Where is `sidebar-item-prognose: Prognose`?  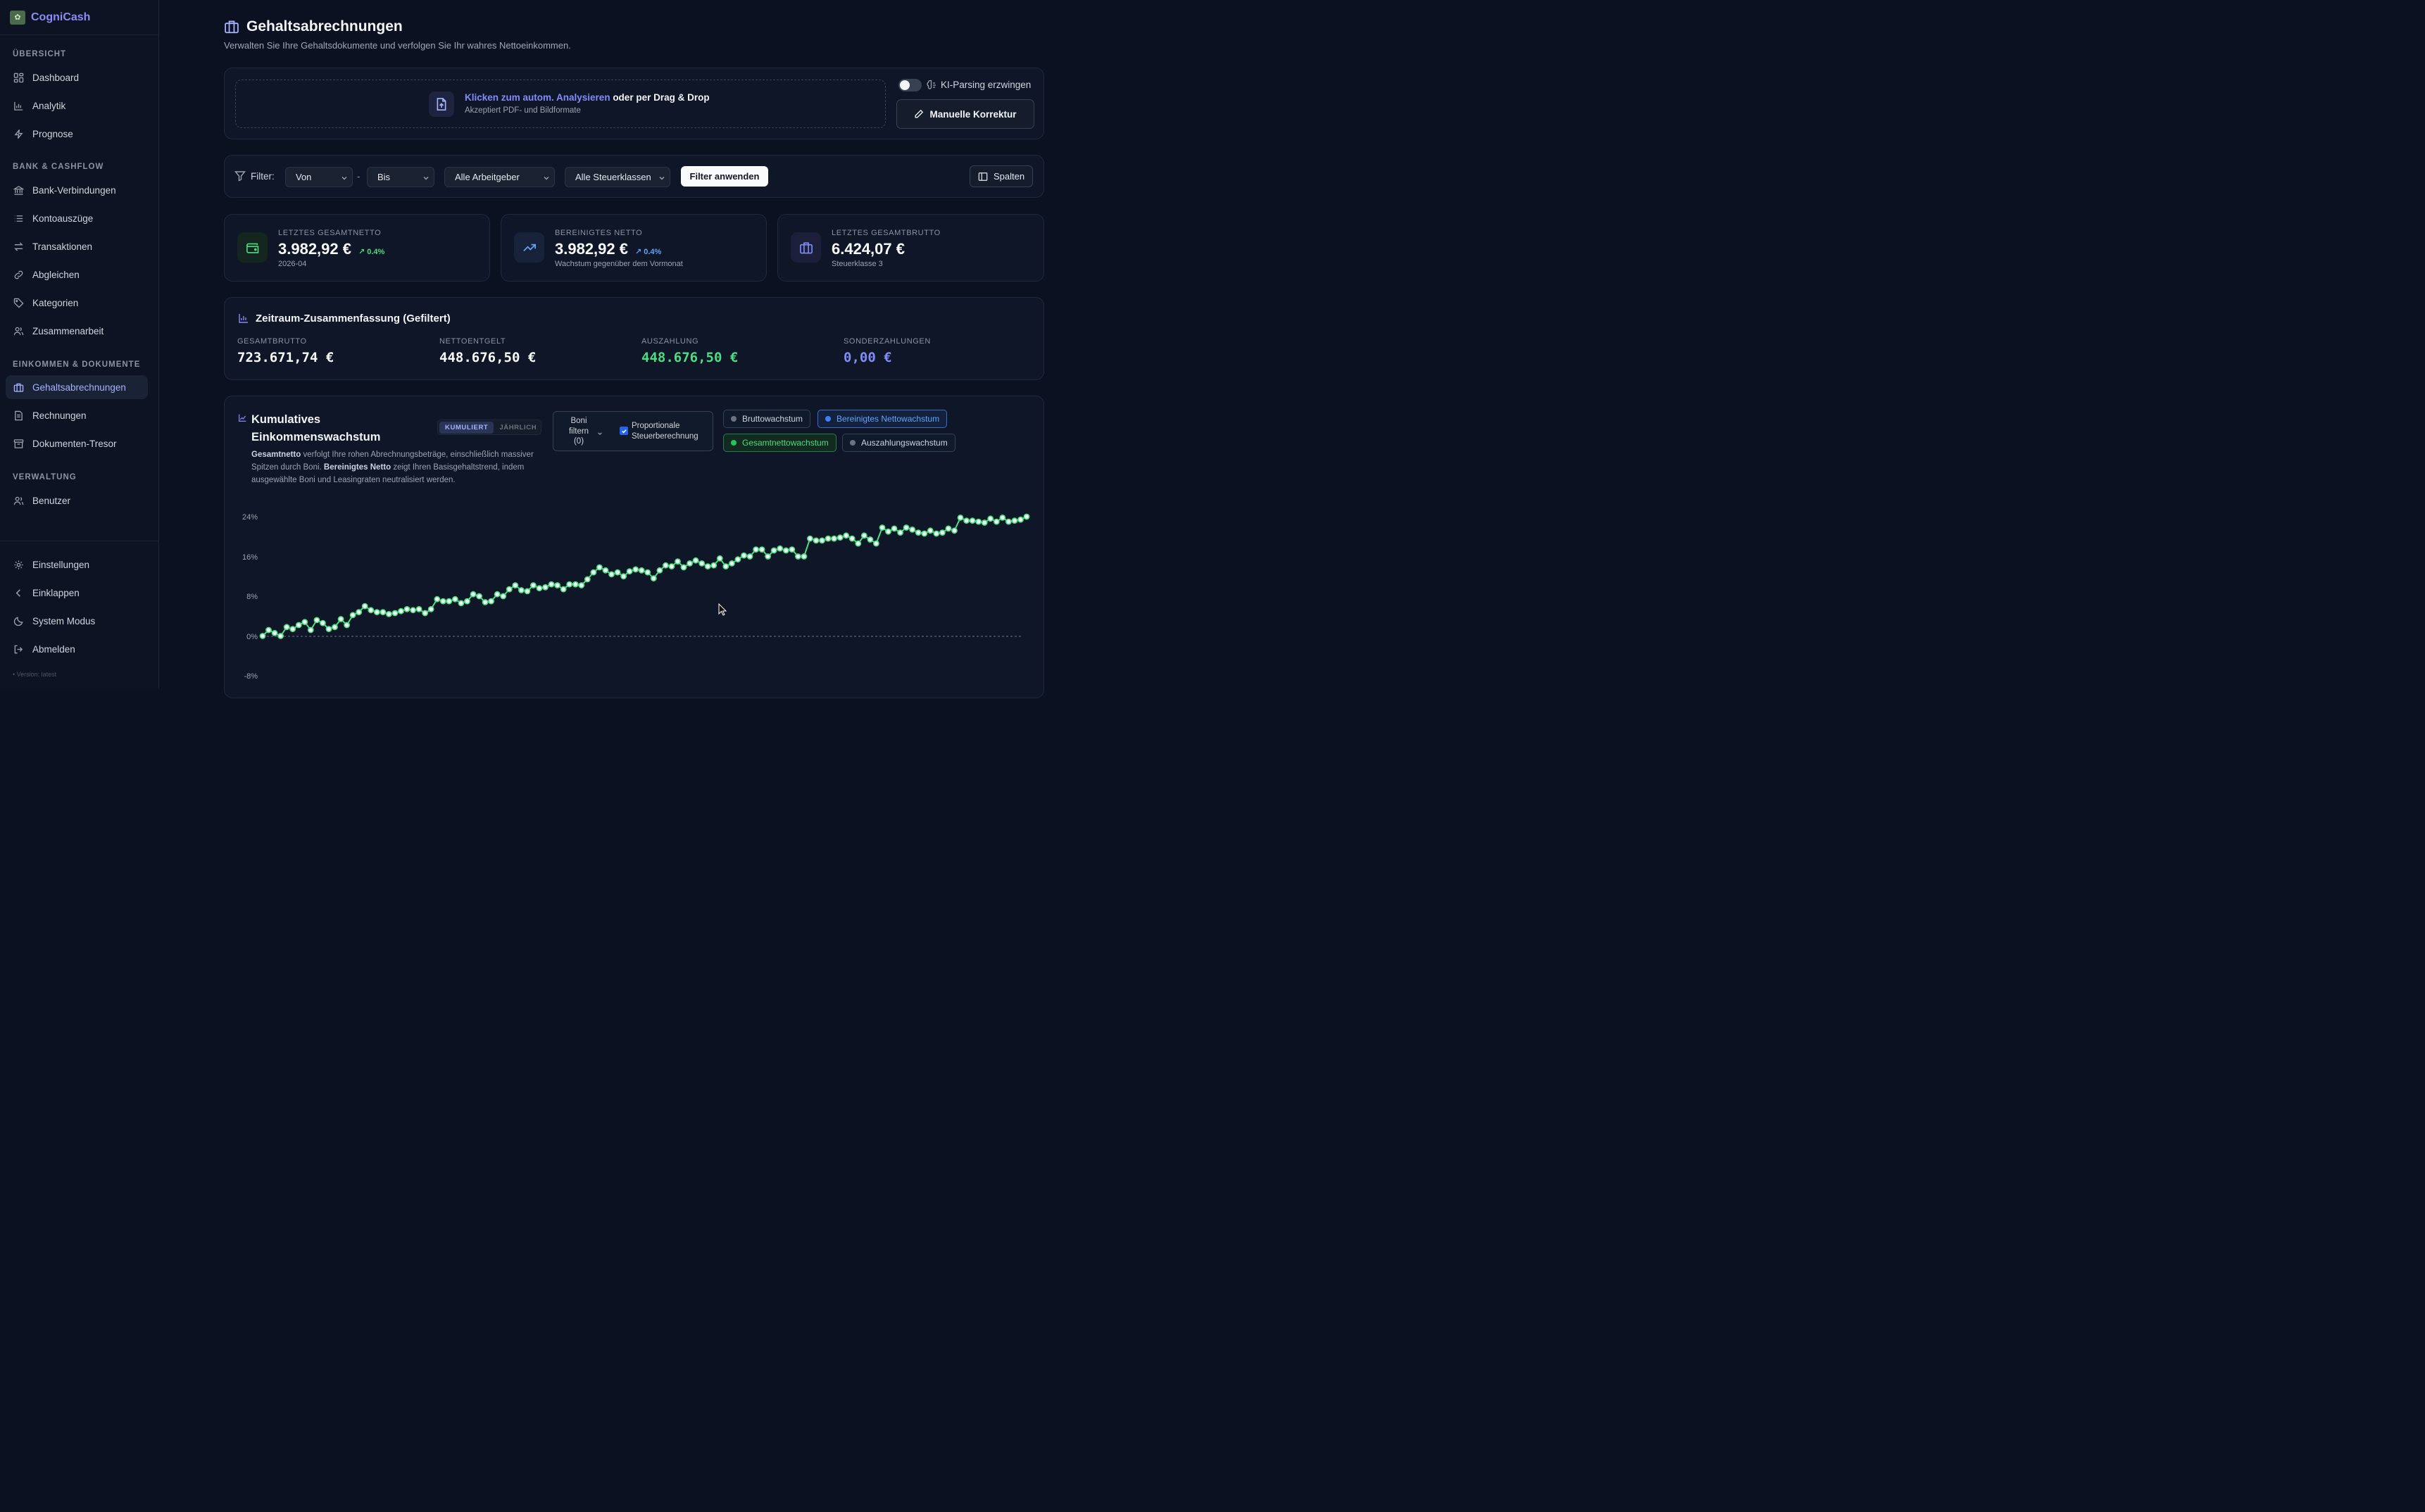 sidebar-item-prognose: Prognose is located at coordinates (77, 134).